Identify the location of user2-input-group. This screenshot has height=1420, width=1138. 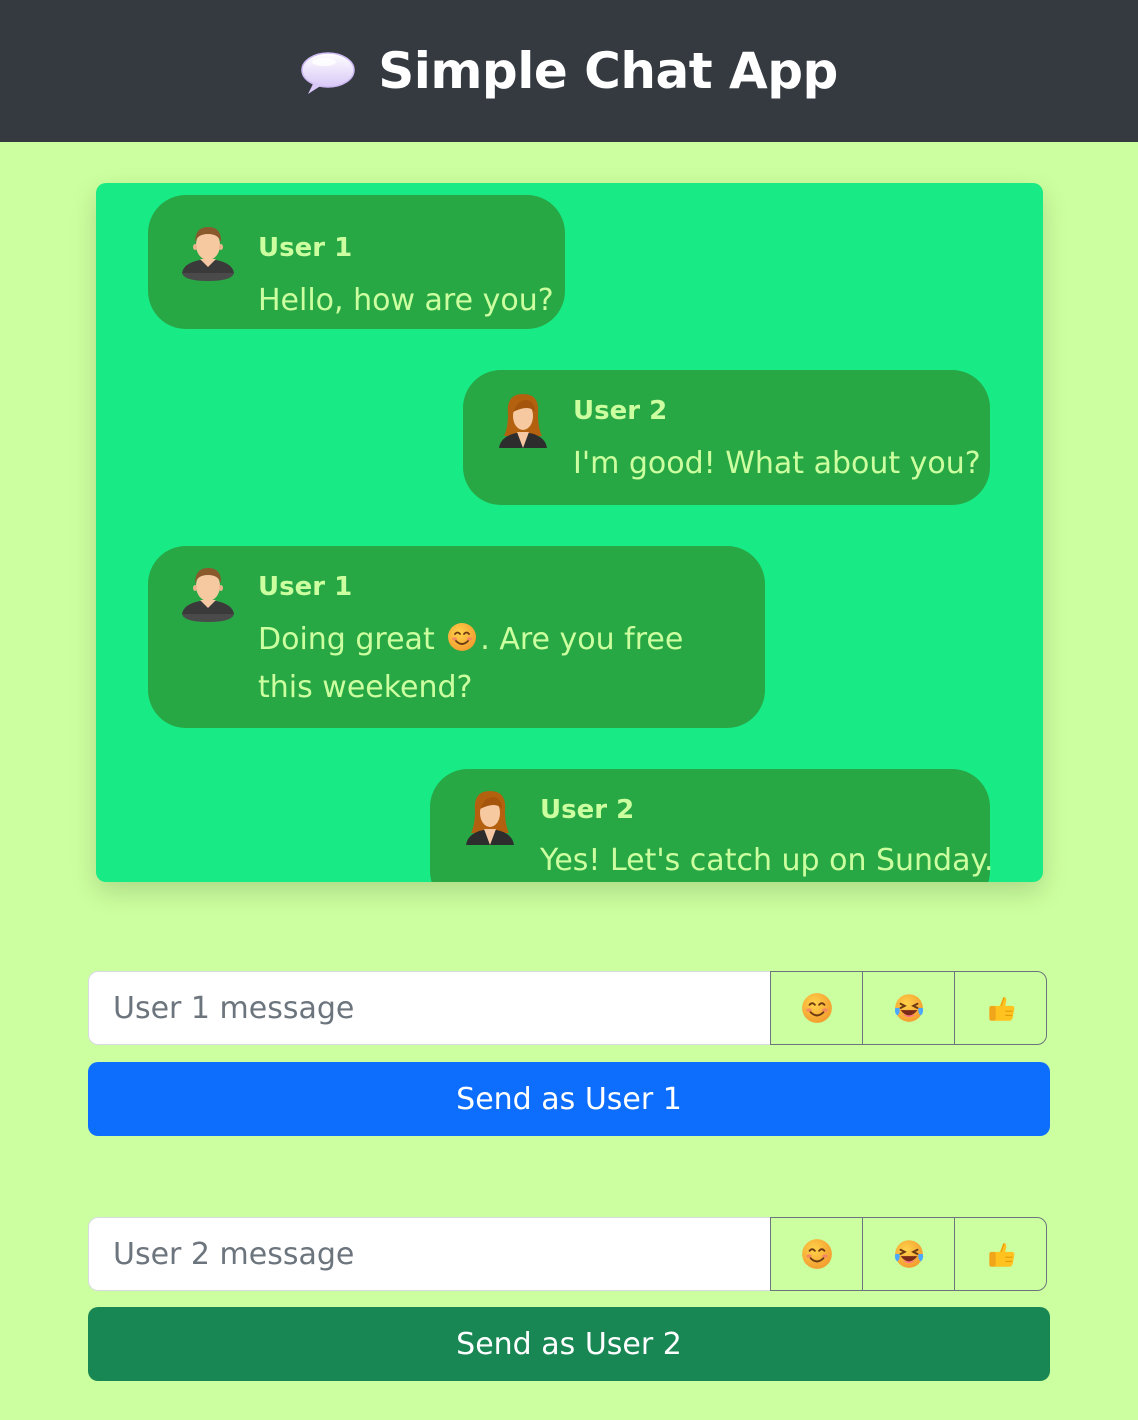
(569, 1254).